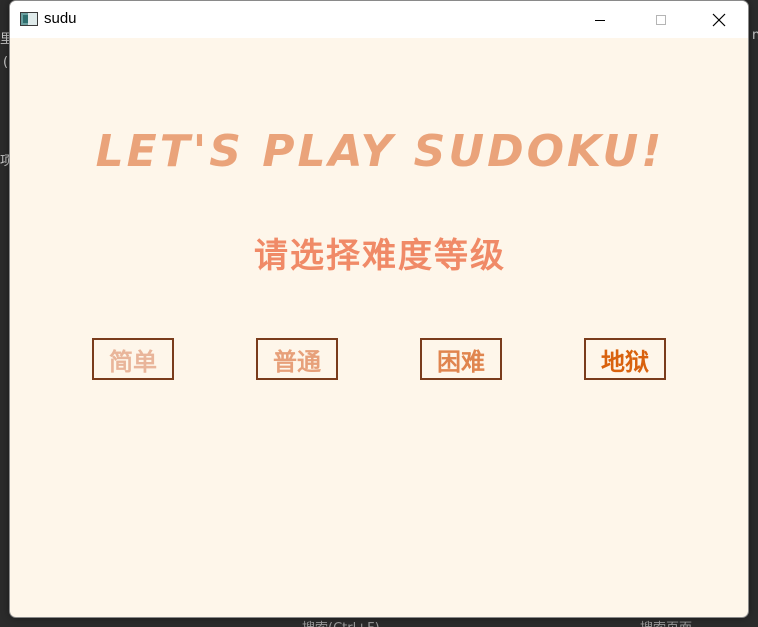  I want to click on page-title: LET'S PLAY SUDOKU!, so click(380, 151).